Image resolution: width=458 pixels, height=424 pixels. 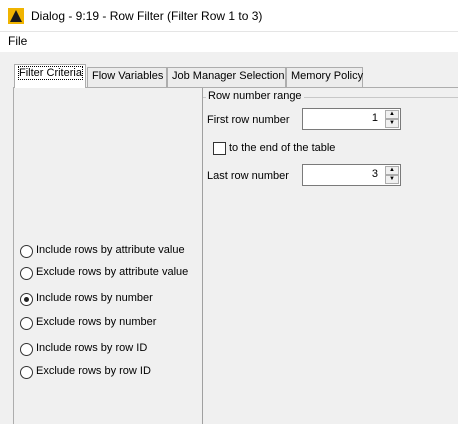 I want to click on tab-filter-criteria: Filter Criteria, so click(x=50, y=76).